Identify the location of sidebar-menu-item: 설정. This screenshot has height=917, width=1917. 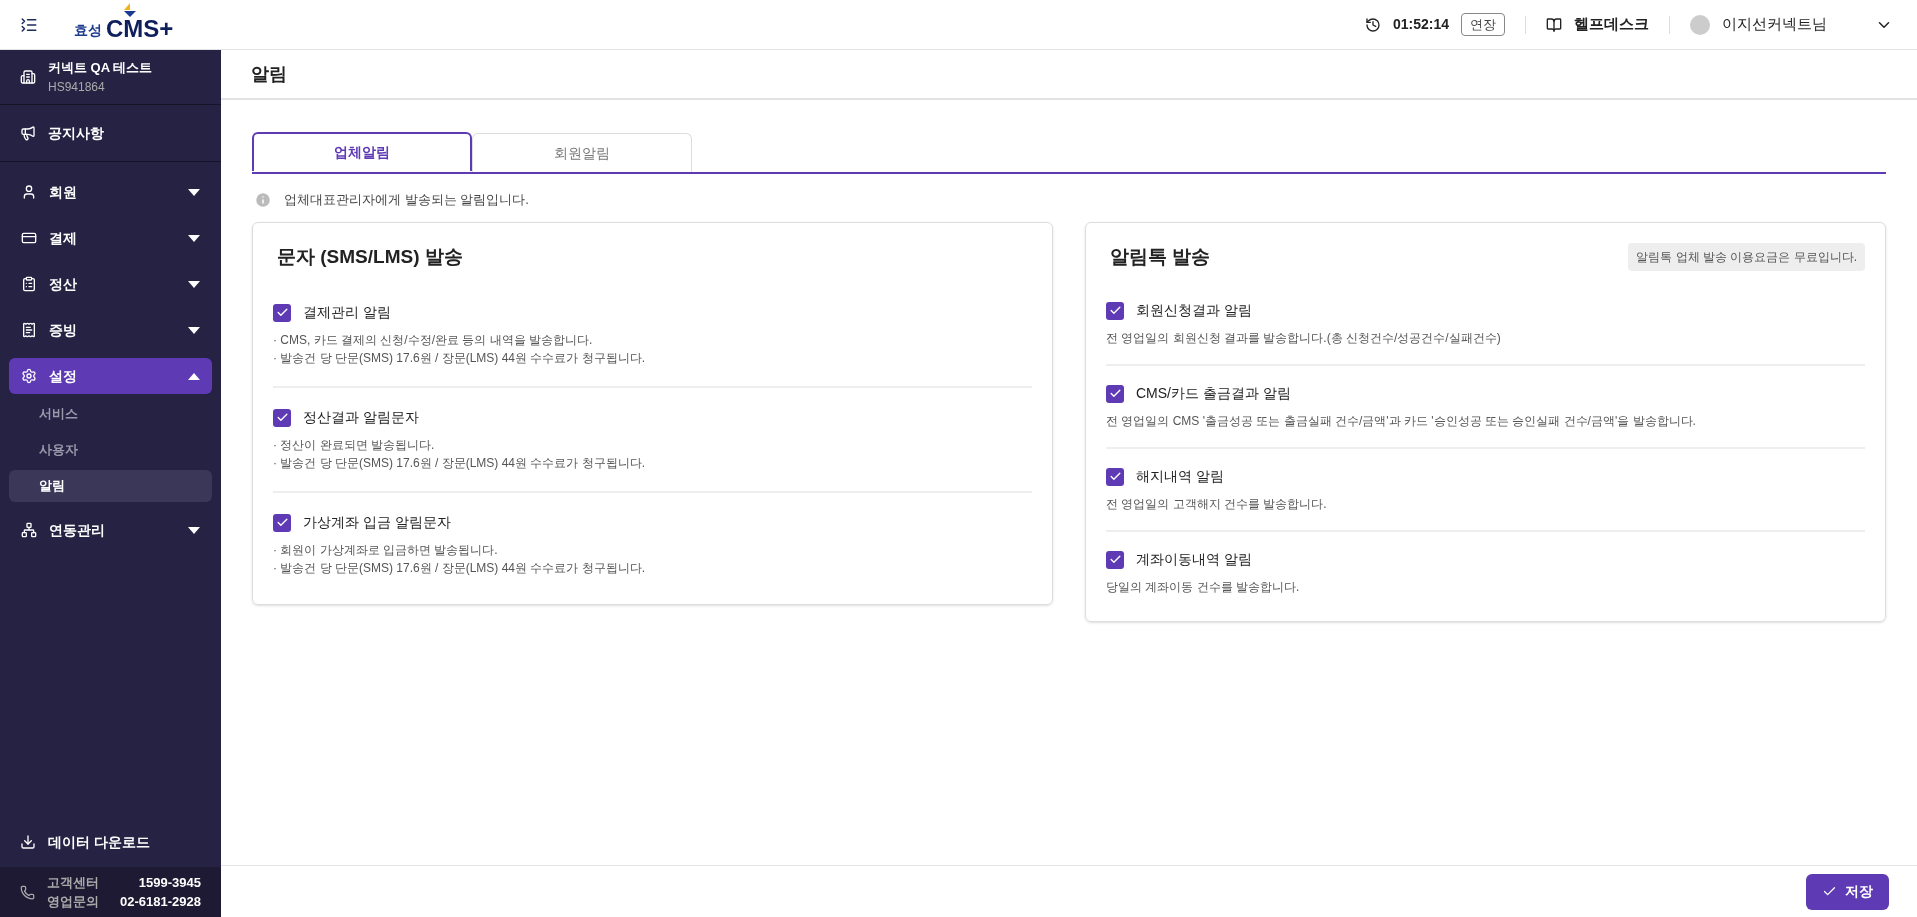
(110, 376).